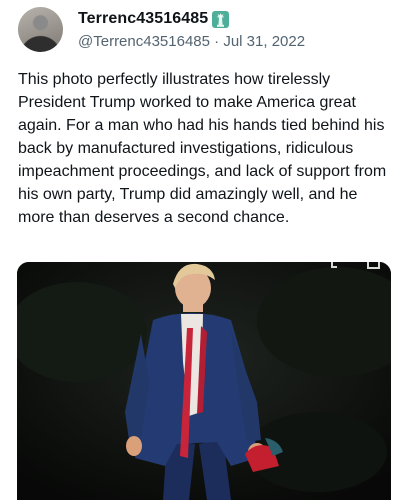 The image size is (408, 500). Describe the element at coordinates (40, 29) in the screenshot. I see `avatar` at that location.